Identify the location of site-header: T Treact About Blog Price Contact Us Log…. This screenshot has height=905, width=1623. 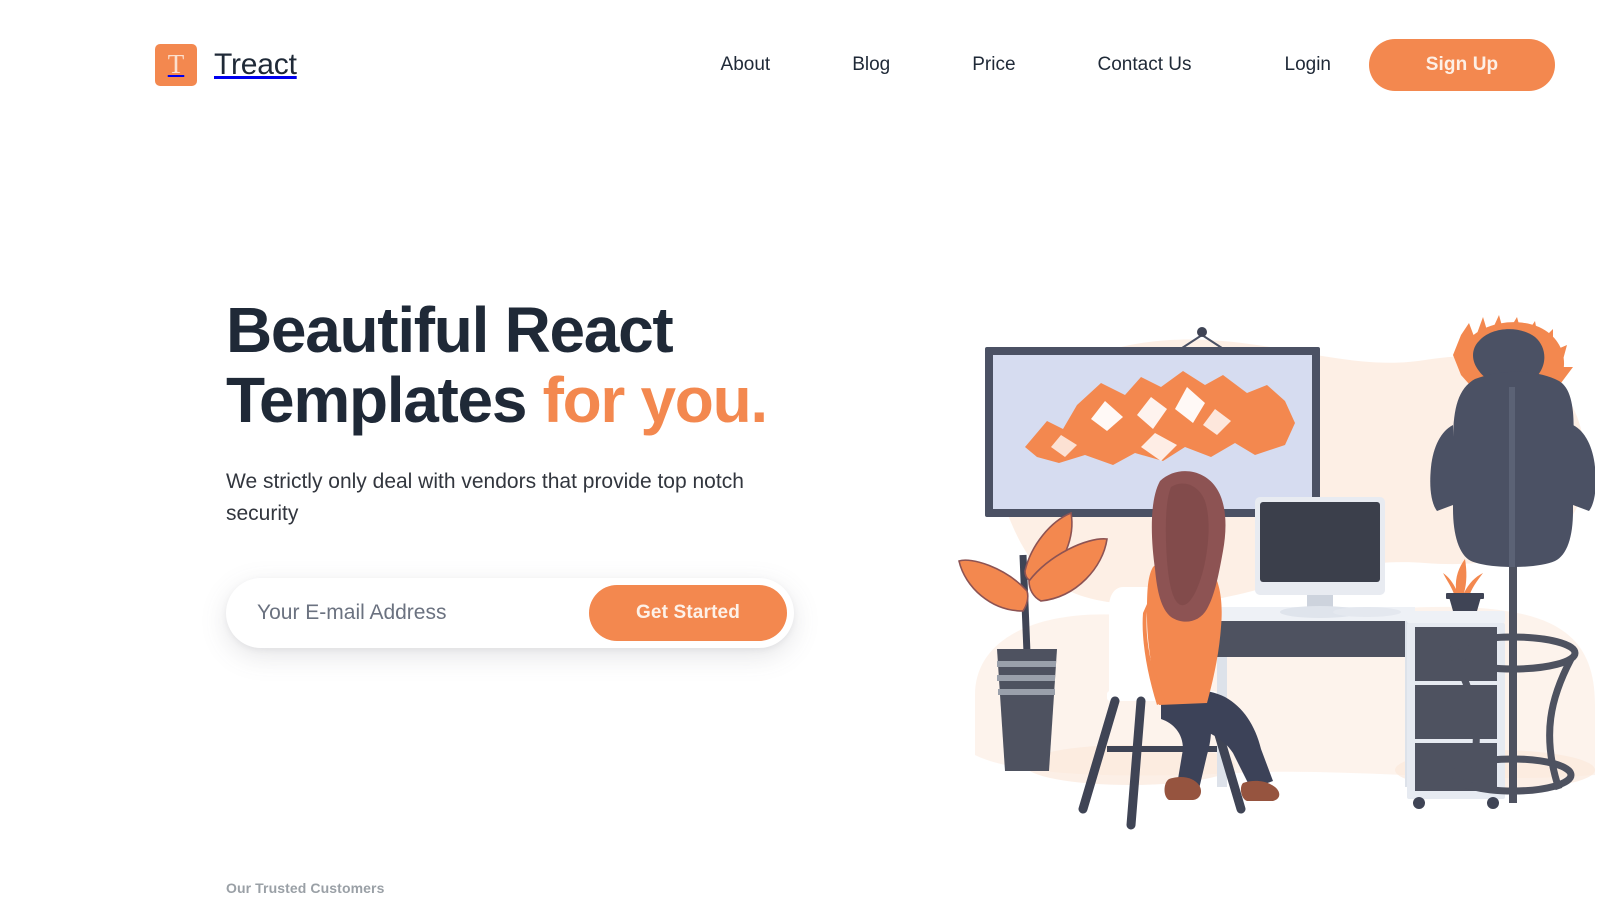
(811, 65).